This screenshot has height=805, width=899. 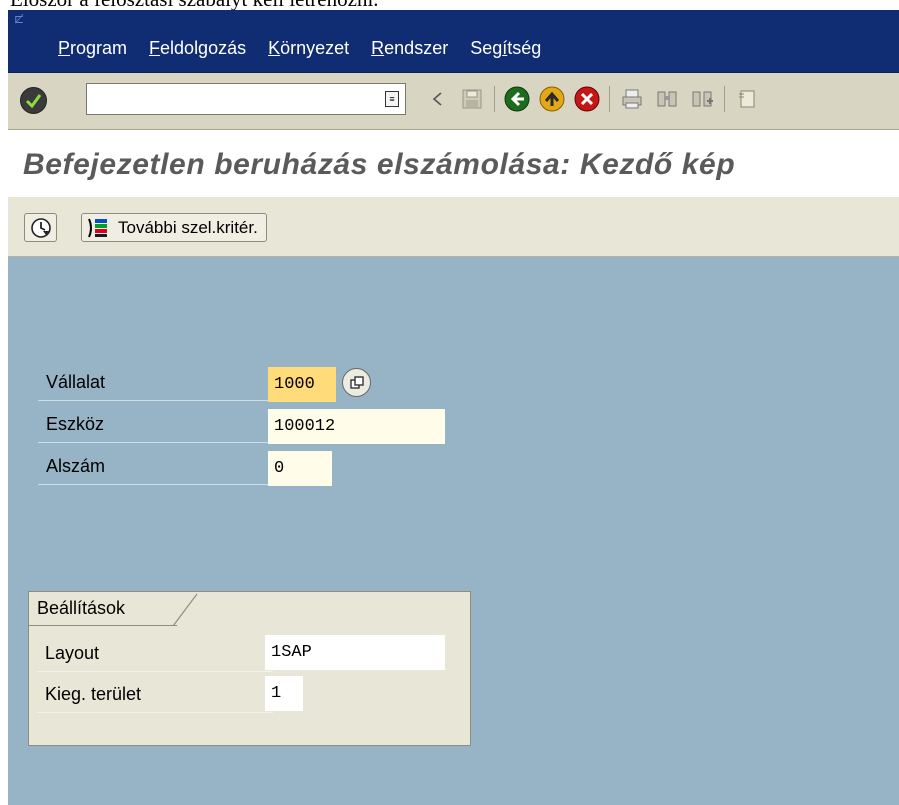 What do you see at coordinates (113, 609) in the screenshot?
I see `settings-group-title: Beállítások` at bounding box center [113, 609].